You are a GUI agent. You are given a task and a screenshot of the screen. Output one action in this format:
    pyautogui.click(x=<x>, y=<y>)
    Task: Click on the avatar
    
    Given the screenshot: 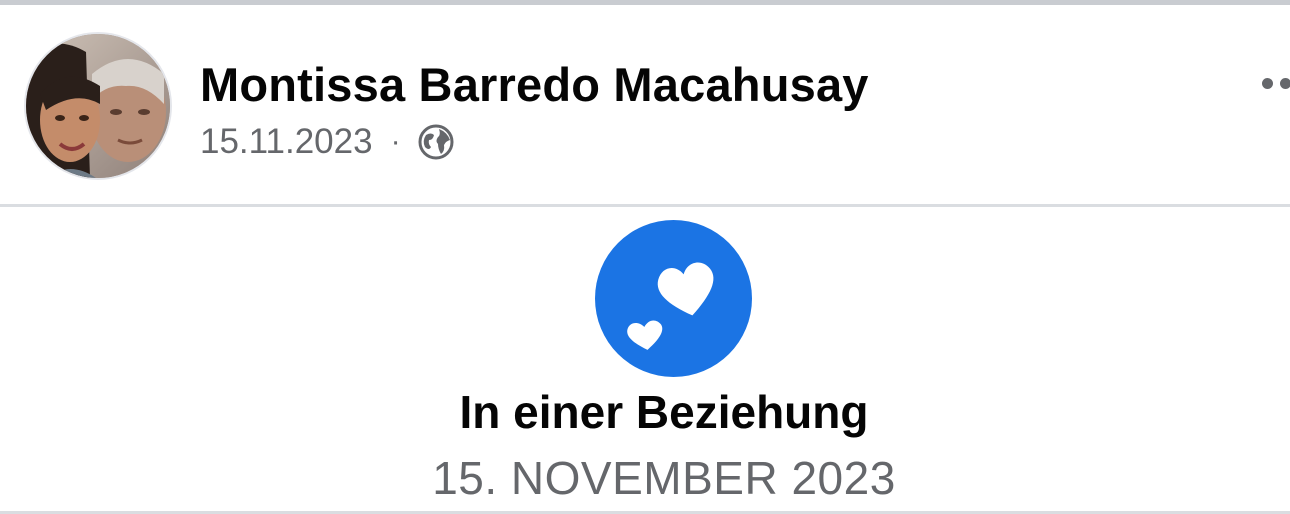 What is the action you would take?
    pyautogui.click(x=98, y=106)
    